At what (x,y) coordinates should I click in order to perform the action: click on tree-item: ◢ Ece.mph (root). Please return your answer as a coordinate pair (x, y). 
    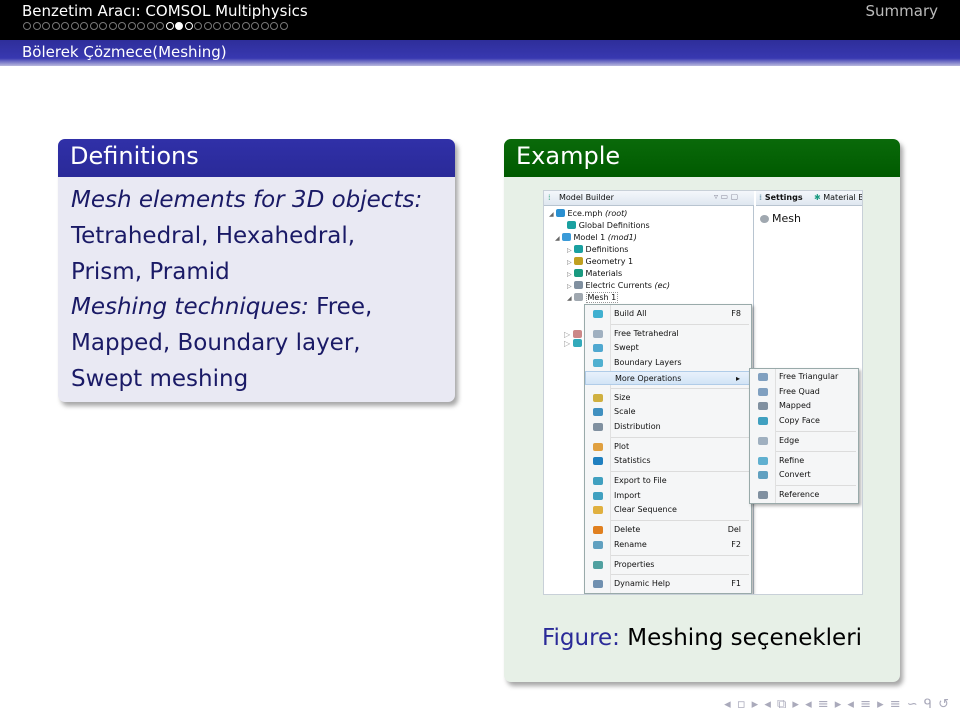
    Looking at the image, I should click on (588, 213).